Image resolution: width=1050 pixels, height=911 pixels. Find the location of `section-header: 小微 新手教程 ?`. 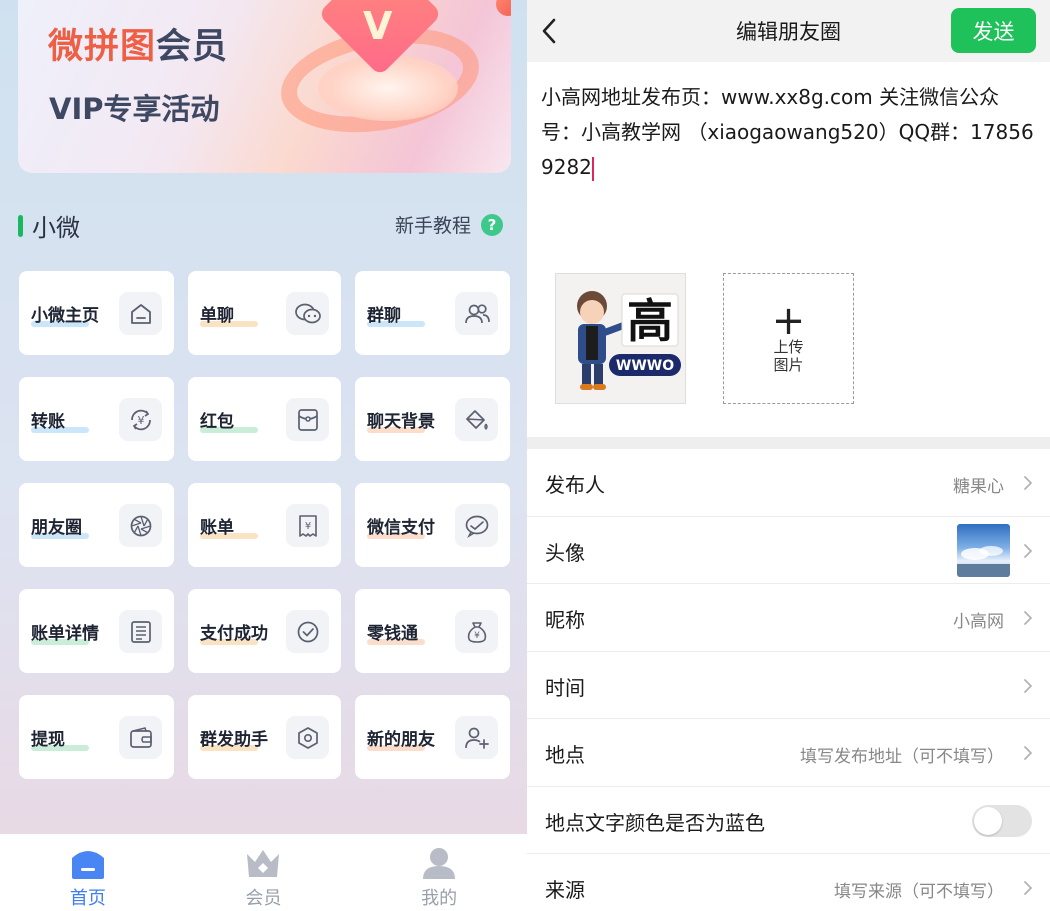

section-header: 小微 新手教程 ? is located at coordinates (264, 224).